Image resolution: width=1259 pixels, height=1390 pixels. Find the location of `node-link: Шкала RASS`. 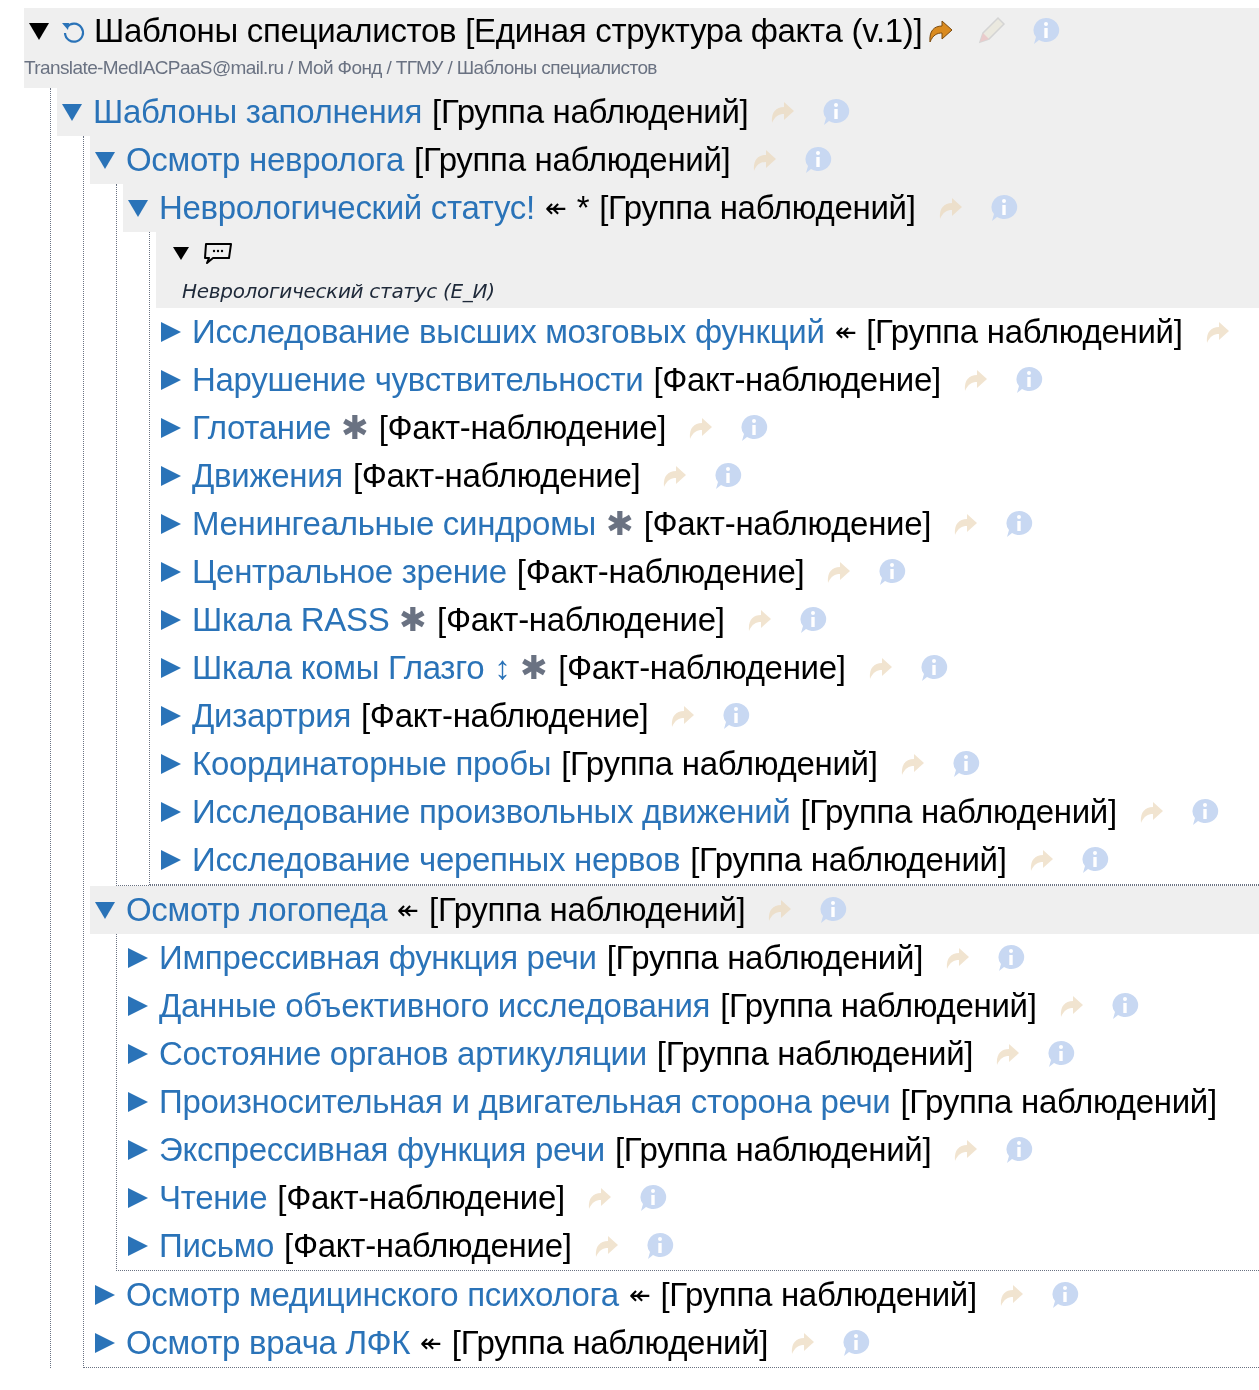

node-link: Шкала RASS is located at coordinates (291, 620).